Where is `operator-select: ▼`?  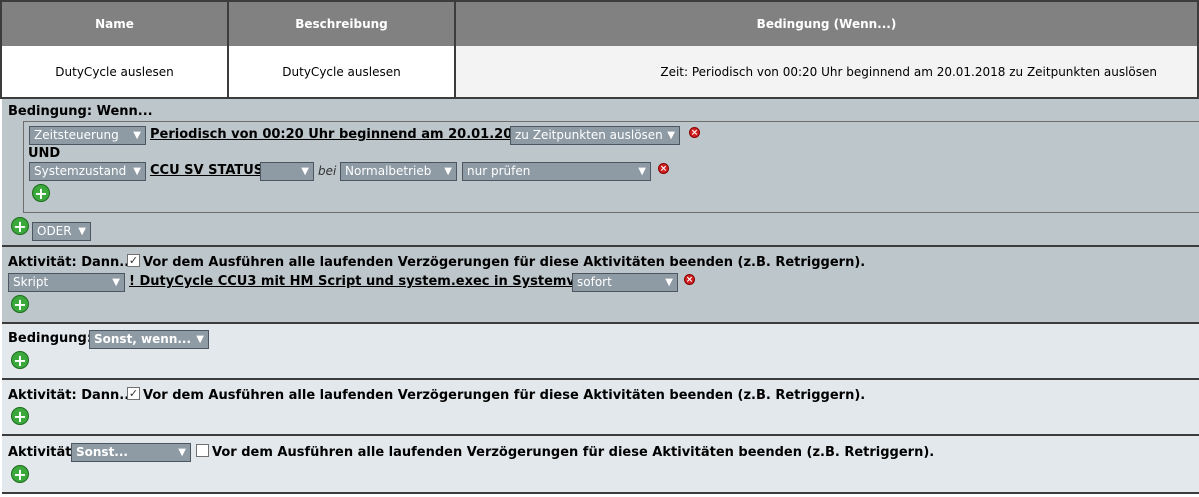 operator-select: ▼ is located at coordinates (287, 171).